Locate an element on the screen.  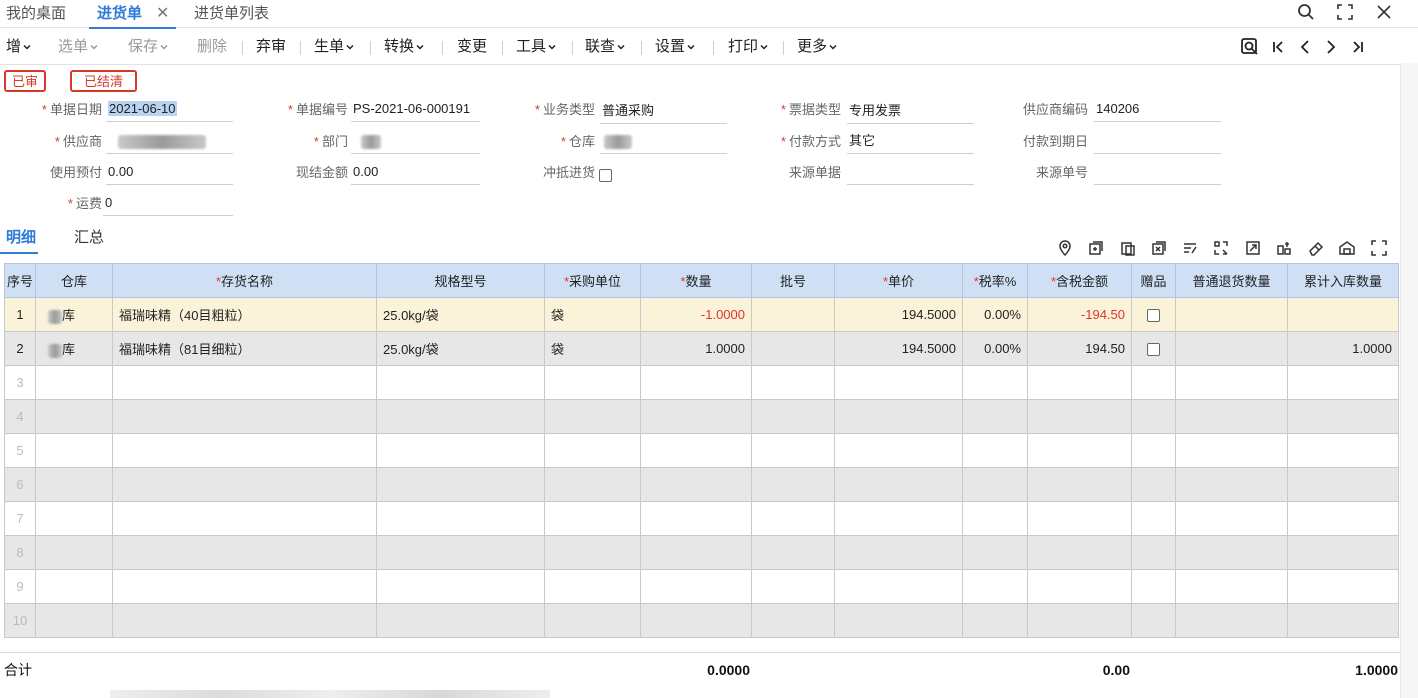
delete-row-icon is located at coordinates (1159, 248).